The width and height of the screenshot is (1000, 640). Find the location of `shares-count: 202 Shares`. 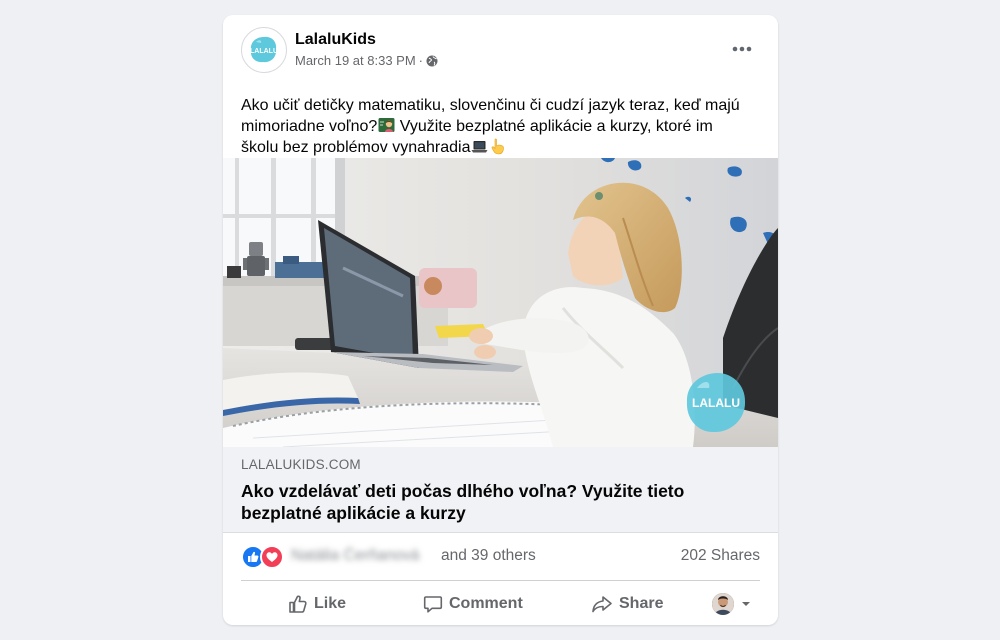

shares-count: 202 Shares is located at coordinates (720, 556).